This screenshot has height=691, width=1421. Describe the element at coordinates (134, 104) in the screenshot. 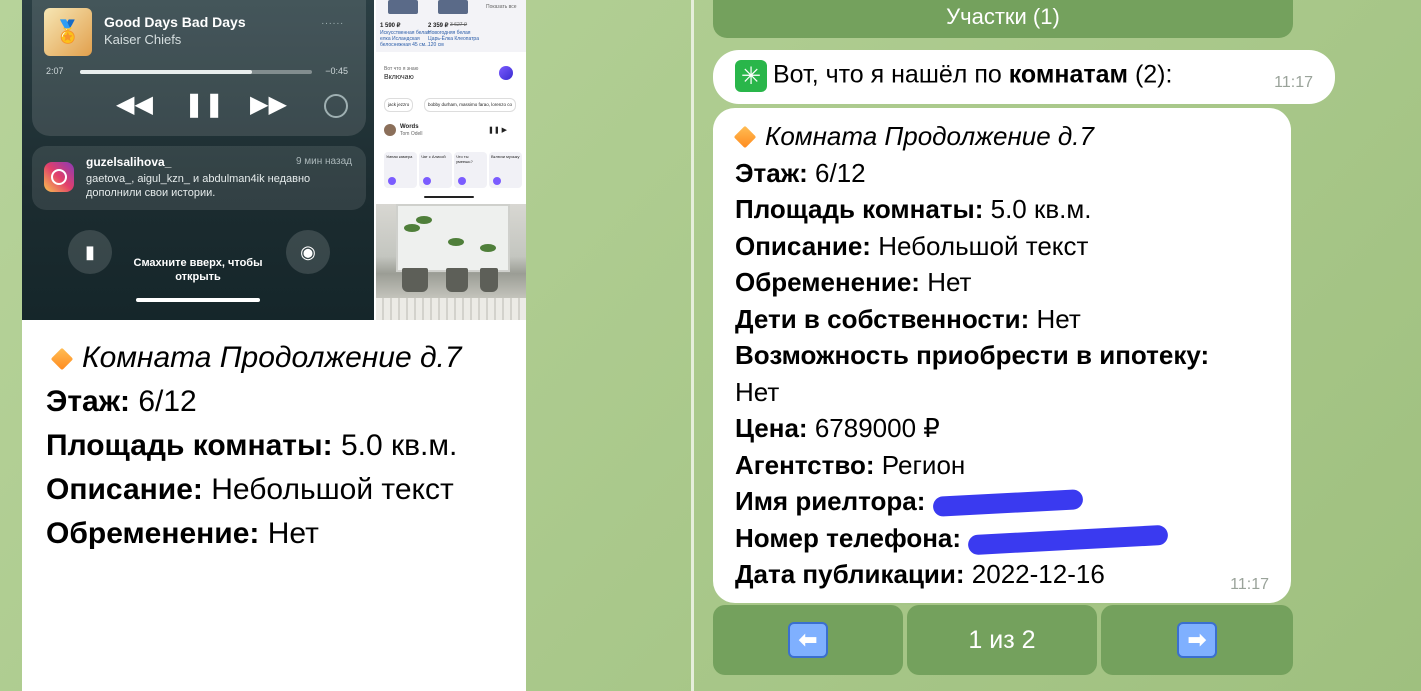

I see `rewind-icon: ◀◀` at that location.